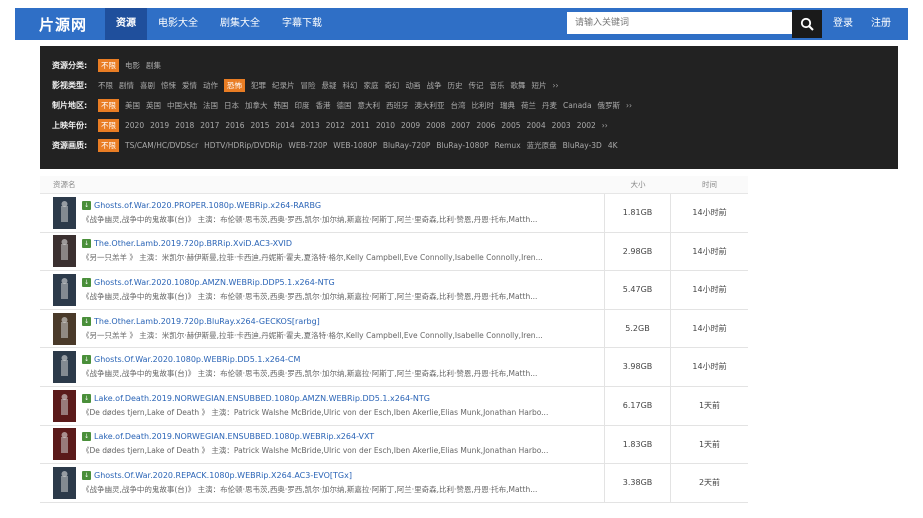 The height and width of the screenshot is (518, 923). What do you see at coordinates (843, 24) in the screenshot?
I see `login-link: 登录` at bounding box center [843, 24].